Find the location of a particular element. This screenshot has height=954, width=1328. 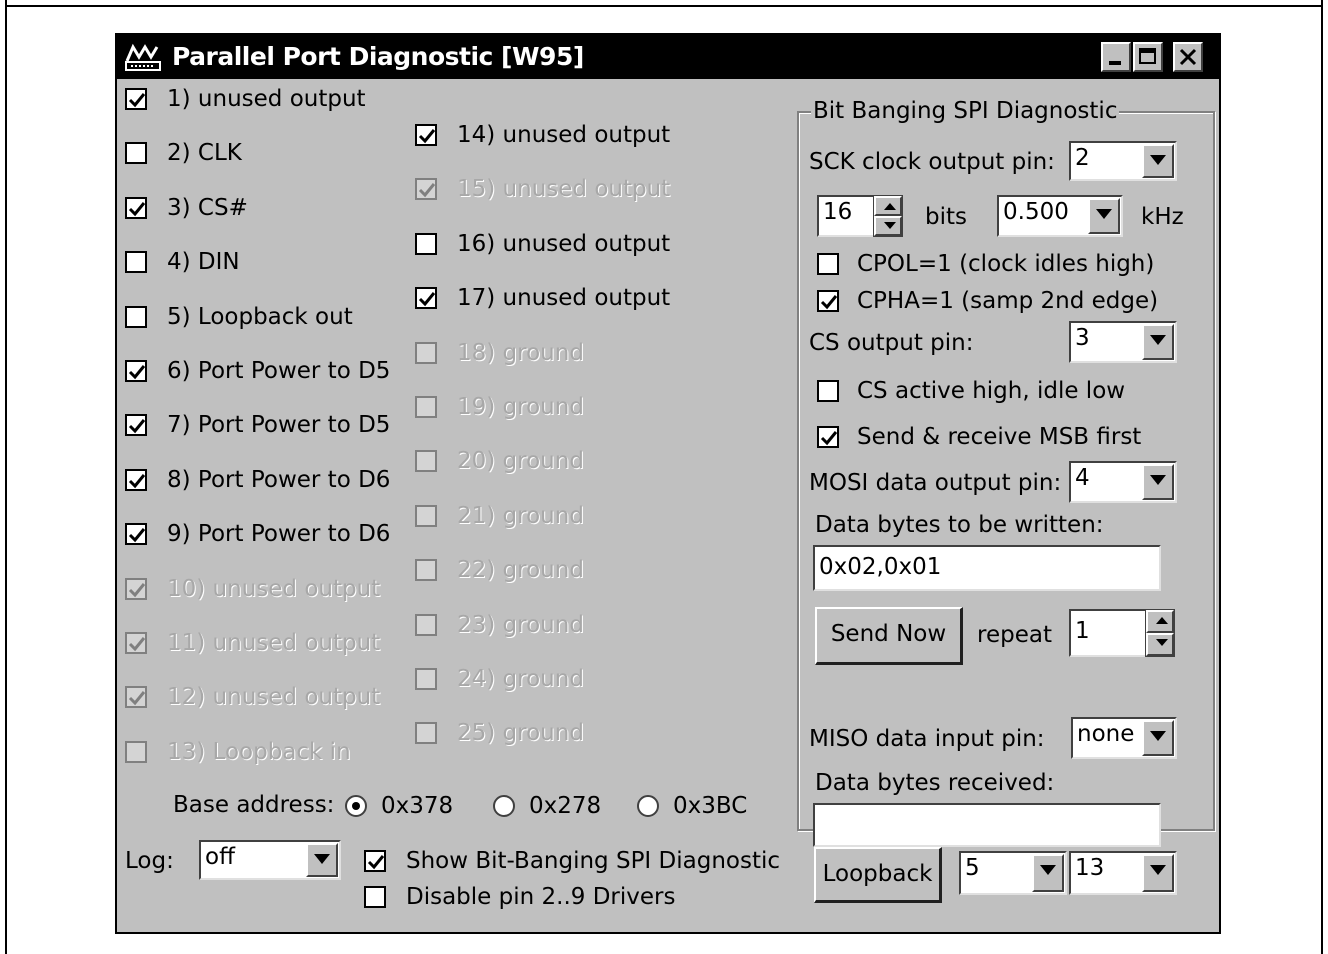

frequency-unit: kHz is located at coordinates (1162, 217).